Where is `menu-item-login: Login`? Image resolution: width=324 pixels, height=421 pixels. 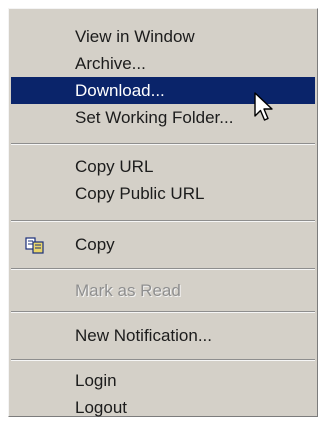
menu-item-login: Login is located at coordinates (163, 380).